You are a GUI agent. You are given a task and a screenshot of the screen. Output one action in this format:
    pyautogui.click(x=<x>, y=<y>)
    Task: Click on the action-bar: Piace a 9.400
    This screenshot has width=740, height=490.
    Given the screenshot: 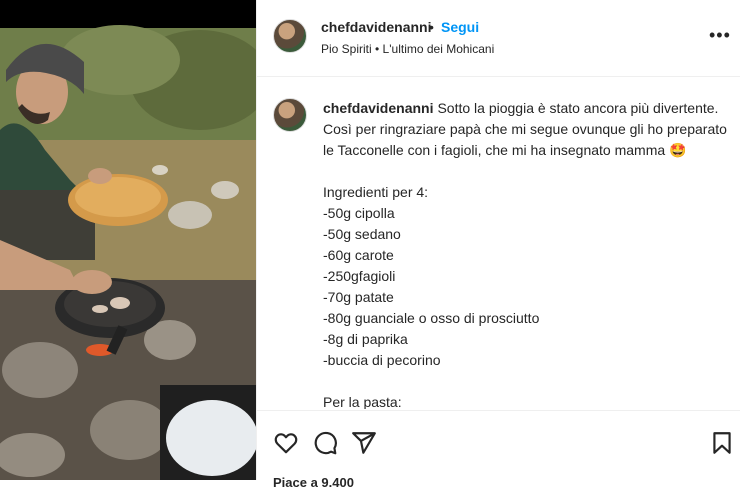 What is the action you would take?
    pyautogui.click(x=498, y=450)
    